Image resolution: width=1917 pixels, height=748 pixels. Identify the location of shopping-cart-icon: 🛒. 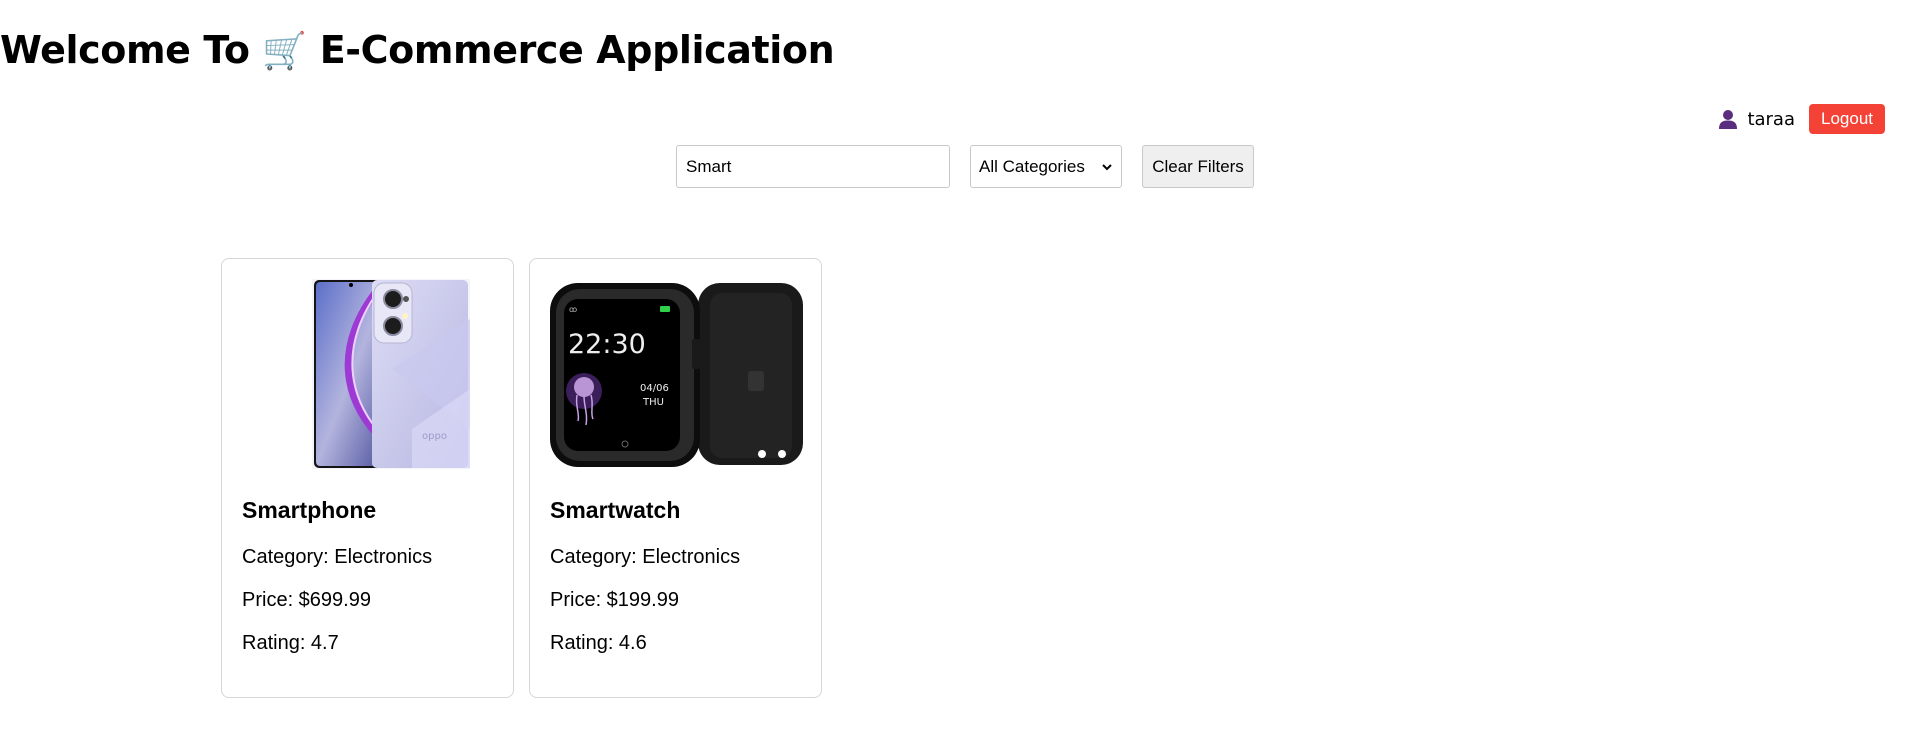
(284, 51).